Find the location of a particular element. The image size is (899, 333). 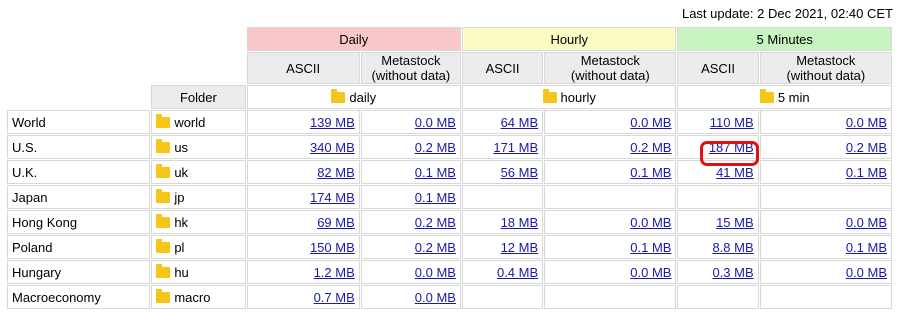

market-name: Hong Kong is located at coordinates (79, 222).